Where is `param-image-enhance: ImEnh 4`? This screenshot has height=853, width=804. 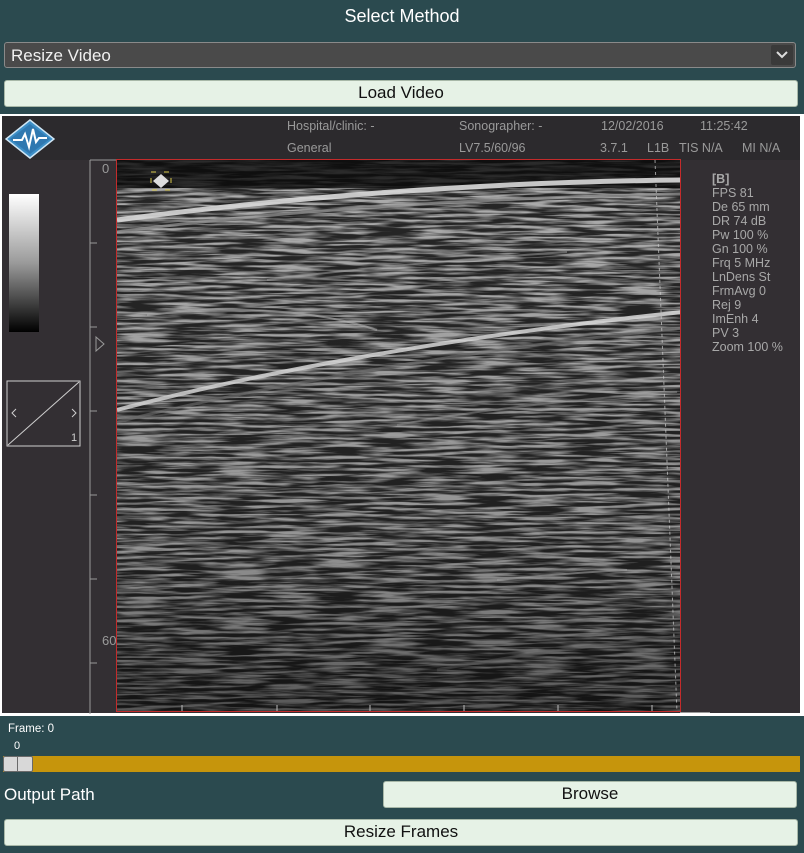
param-image-enhance: ImEnh 4 is located at coordinates (735, 319).